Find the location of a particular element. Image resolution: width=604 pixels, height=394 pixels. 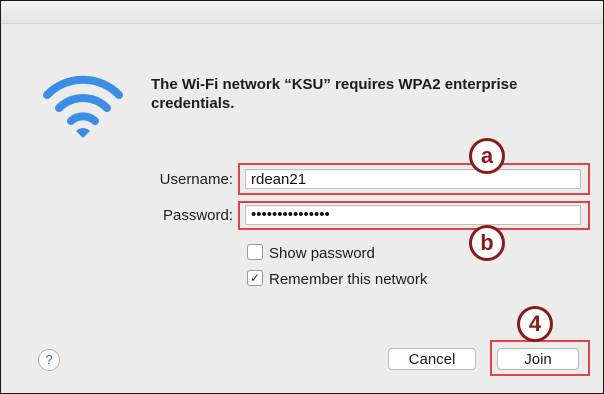

cancel-button: Cancel is located at coordinates (432, 359).